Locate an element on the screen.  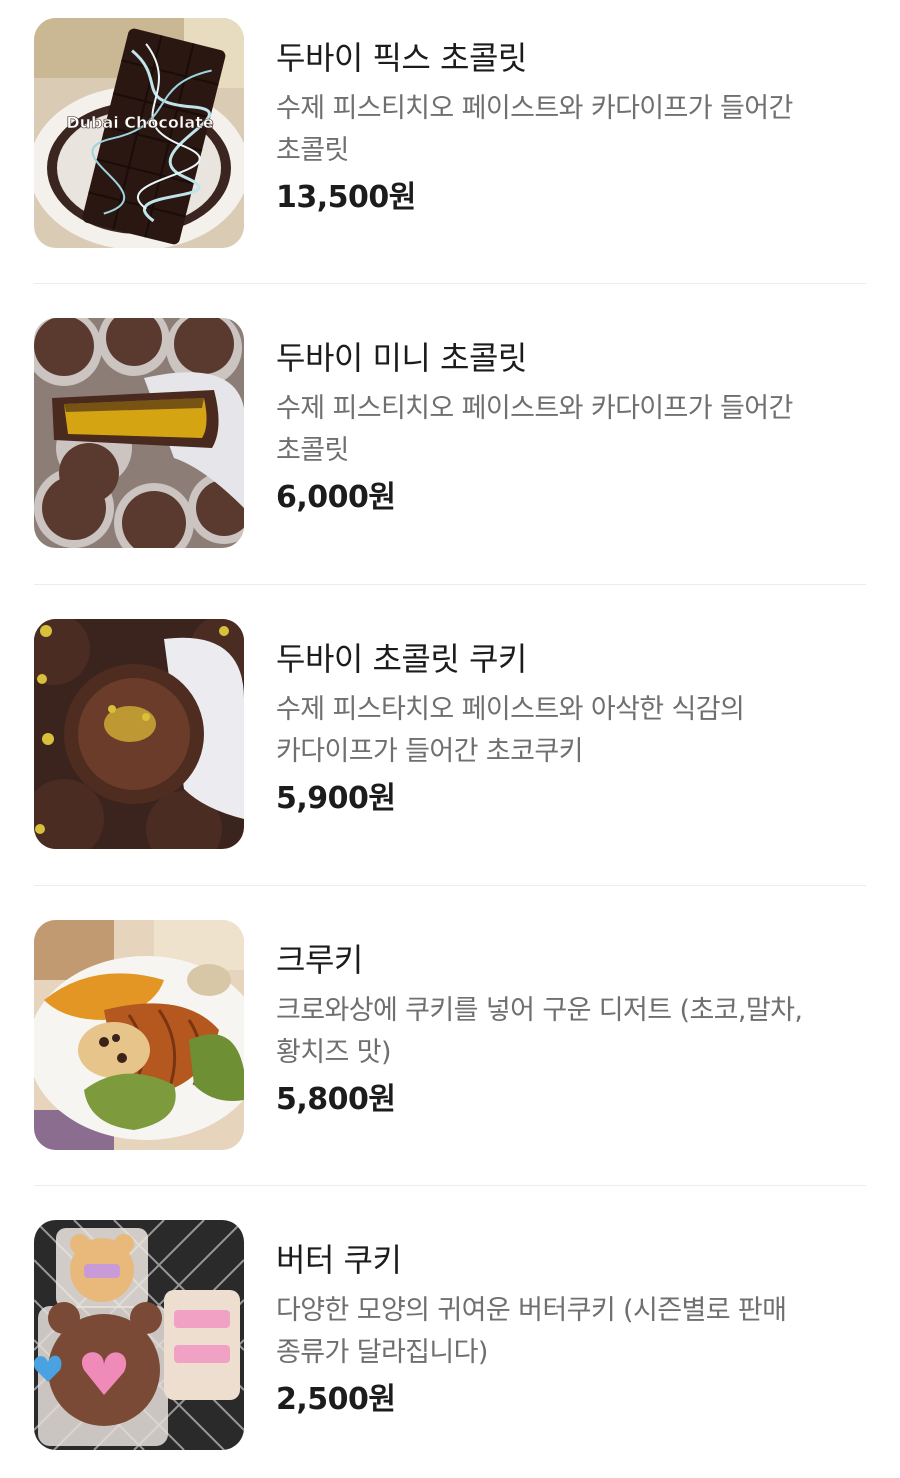
item-price: 5,800원 is located at coordinates (336, 1099).